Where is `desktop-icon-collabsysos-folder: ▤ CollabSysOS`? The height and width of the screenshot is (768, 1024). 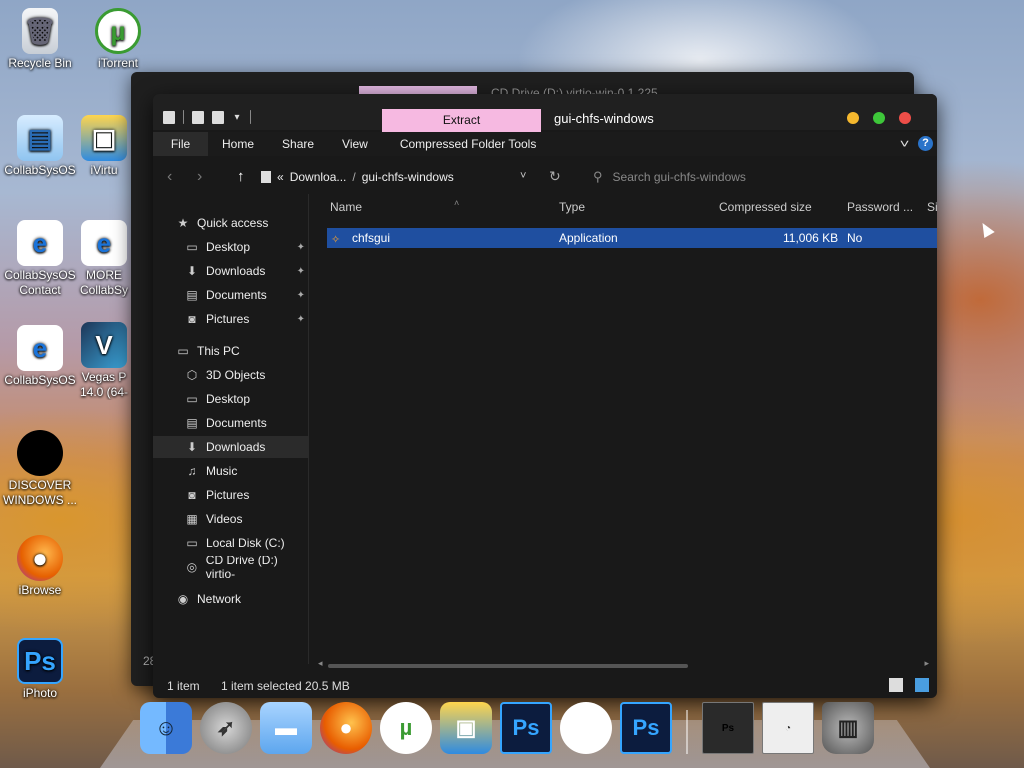
desktop-icon-collabsysos-folder: ▤ CollabSysOS is located at coordinates (40, 146).